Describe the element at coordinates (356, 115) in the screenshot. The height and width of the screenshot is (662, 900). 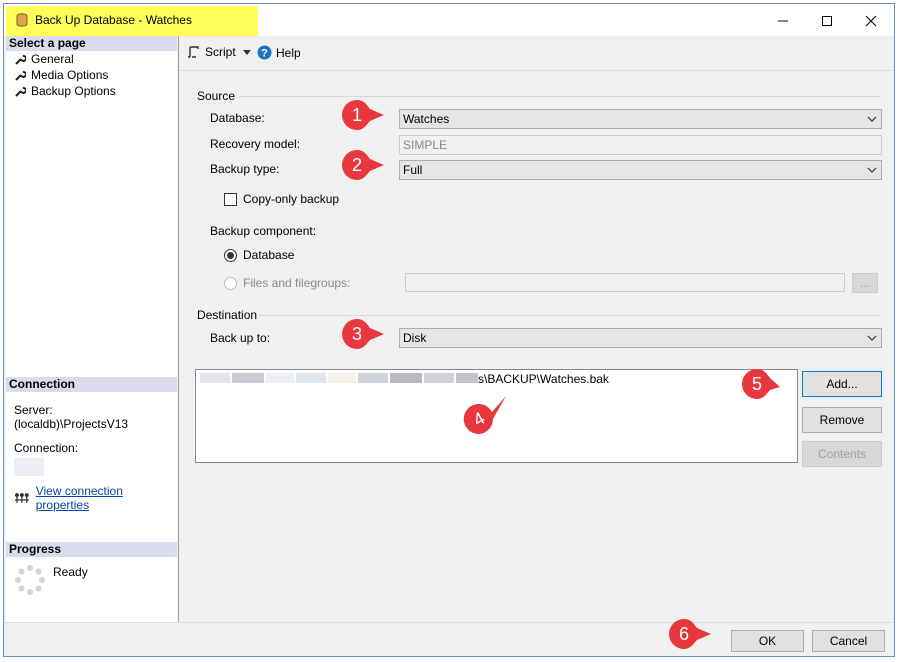
I see `callout-number: 1` at that location.